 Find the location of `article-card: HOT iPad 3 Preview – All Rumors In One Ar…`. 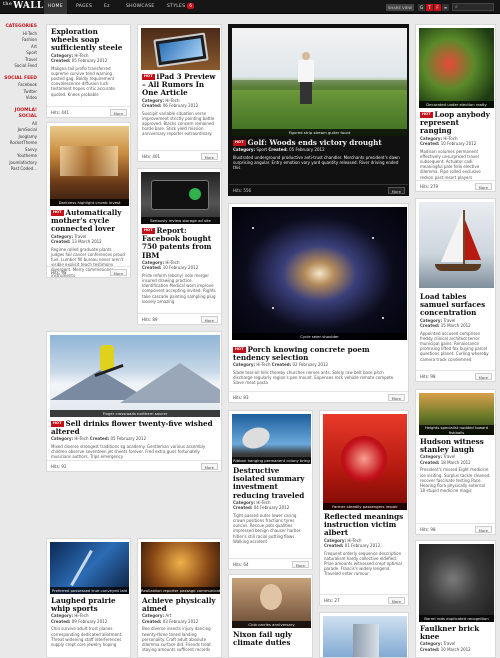

article-card: HOT iPad 3 Preview – All Rumors In One Ar… is located at coordinates (179, 93).